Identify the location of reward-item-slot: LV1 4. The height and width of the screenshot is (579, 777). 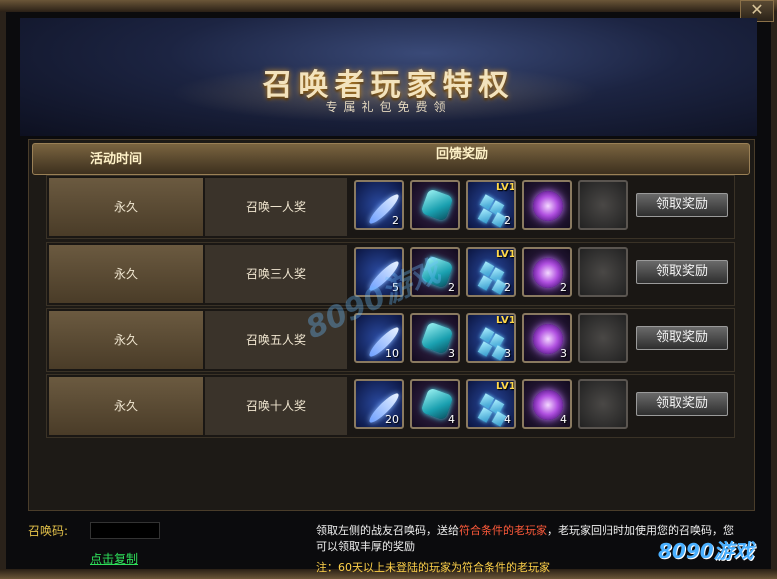
(491, 404).